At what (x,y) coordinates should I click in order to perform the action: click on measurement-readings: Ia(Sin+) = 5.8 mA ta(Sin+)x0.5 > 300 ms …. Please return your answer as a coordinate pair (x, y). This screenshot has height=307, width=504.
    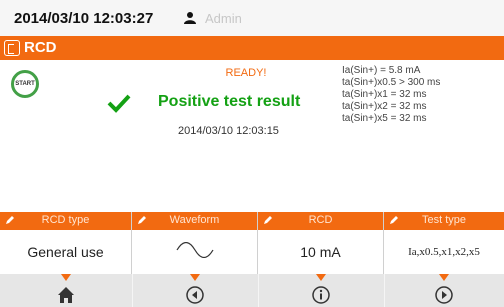
    Looking at the image, I should click on (391, 95).